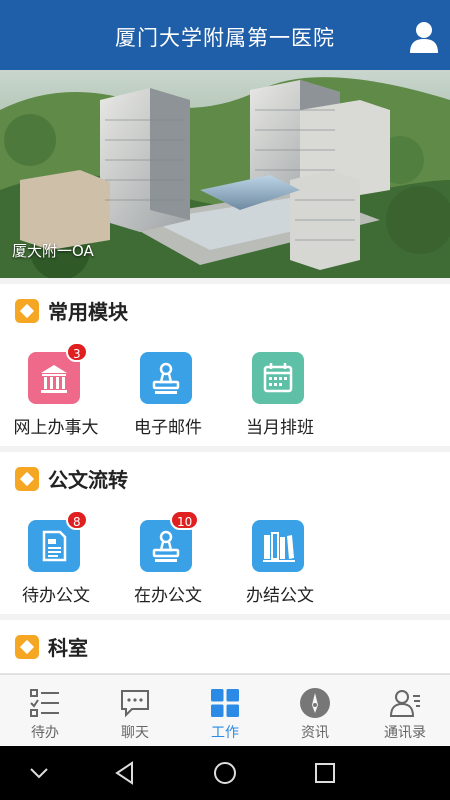  I want to click on module-tile-in-progress-docs: 10 在办公文, so click(168, 558).